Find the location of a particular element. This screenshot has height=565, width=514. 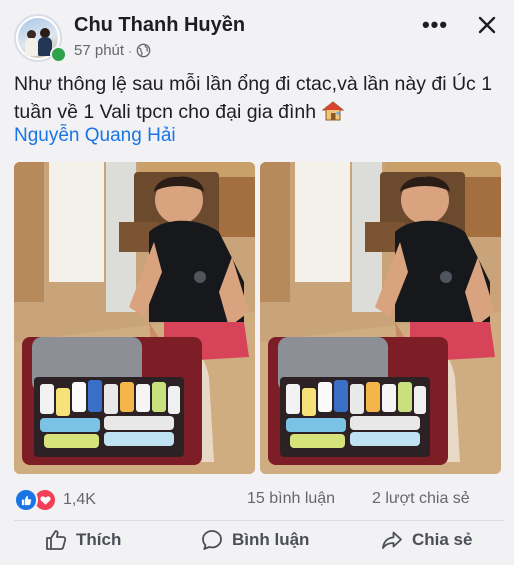

comment-bubble-icon is located at coordinates (212, 540).